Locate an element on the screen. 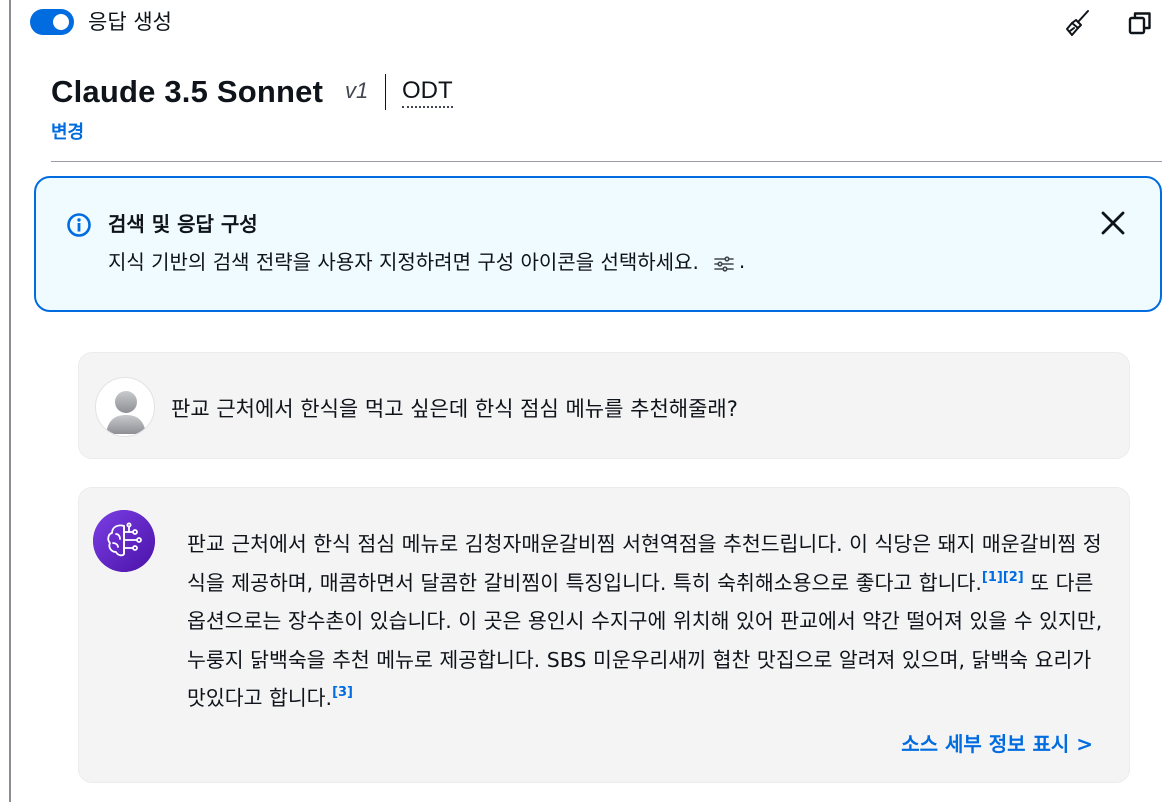  model-version: v1 is located at coordinates (357, 90).